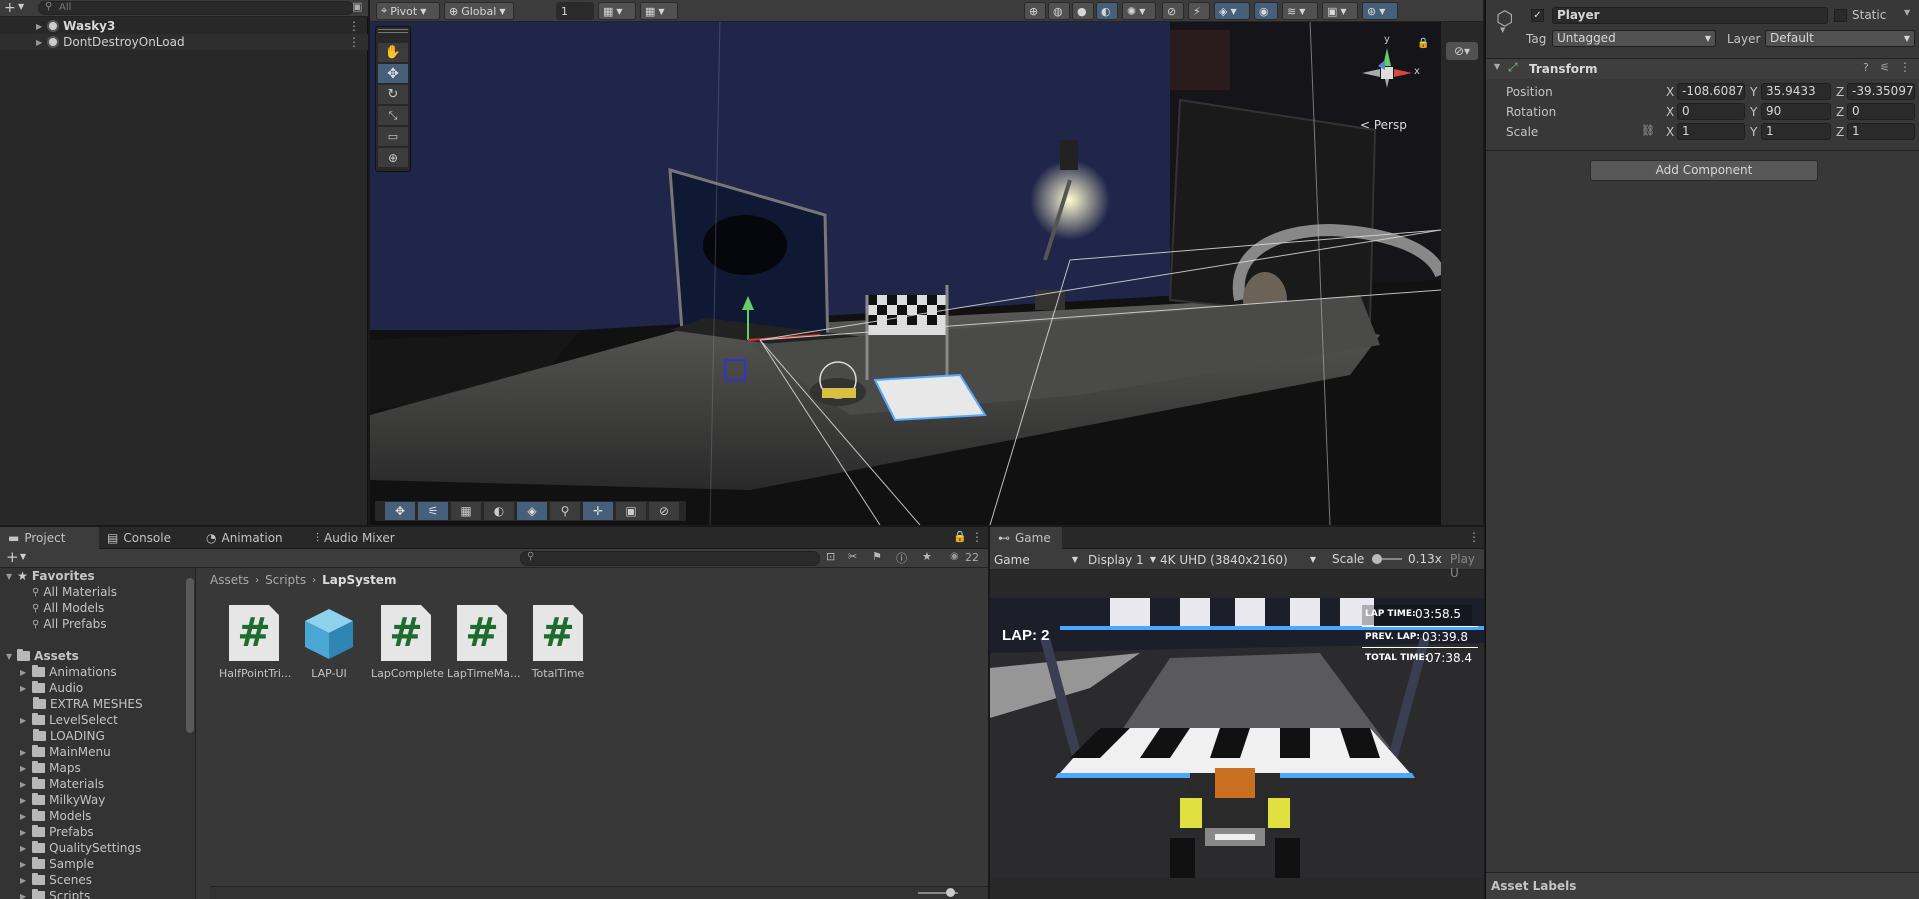  Describe the element at coordinates (285, 580) in the screenshot. I see `breadcrumb-item: Scripts` at that location.